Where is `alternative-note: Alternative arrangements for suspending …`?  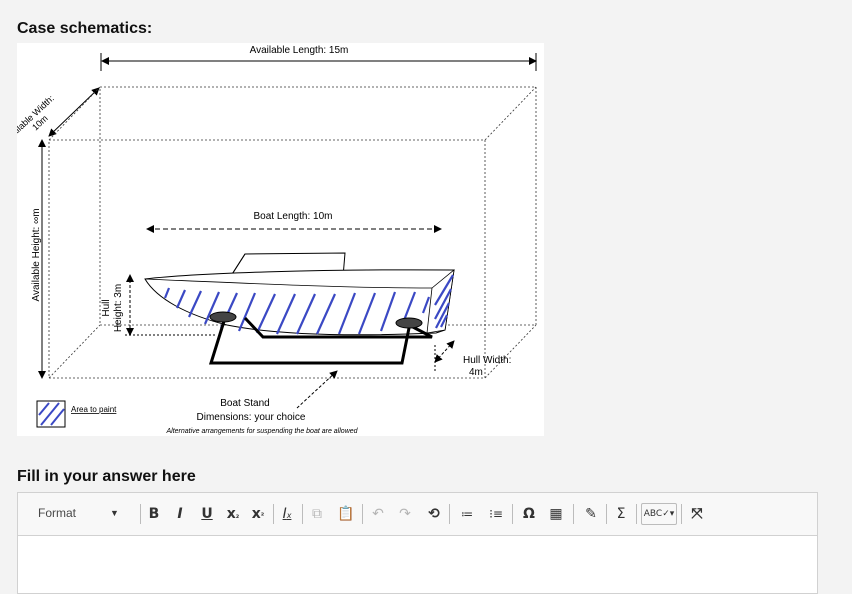 alternative-note: Alternative arrangements for suspending … is located at coordinates (261, 431).